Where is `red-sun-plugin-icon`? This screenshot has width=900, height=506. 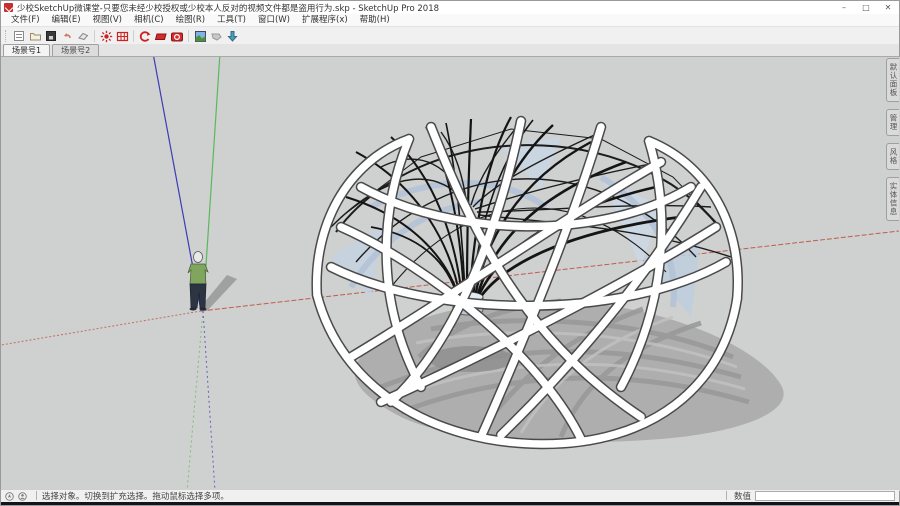 red-sun-plugin-icon is located at coordinates (106, 36).